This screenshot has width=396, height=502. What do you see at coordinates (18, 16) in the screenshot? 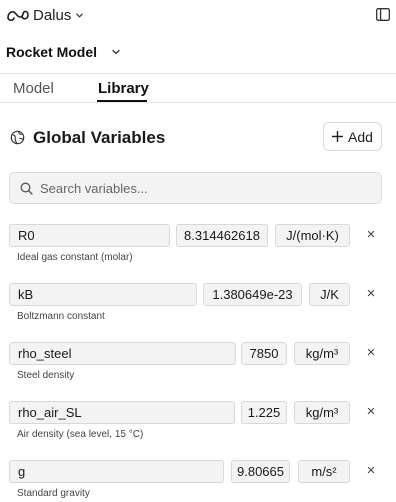
I see `dalus-logo-icon` at bounding box center [18, 16].